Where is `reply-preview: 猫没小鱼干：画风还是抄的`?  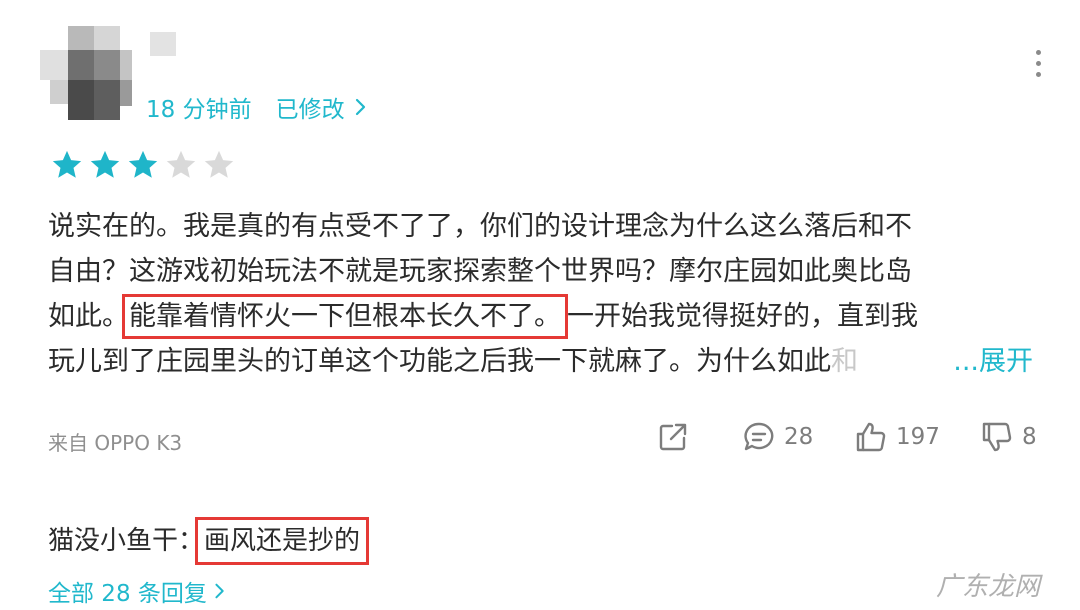
reply-preview: 猫没小鱼干：画风还是抄的 is located at coordinates (209, 541).